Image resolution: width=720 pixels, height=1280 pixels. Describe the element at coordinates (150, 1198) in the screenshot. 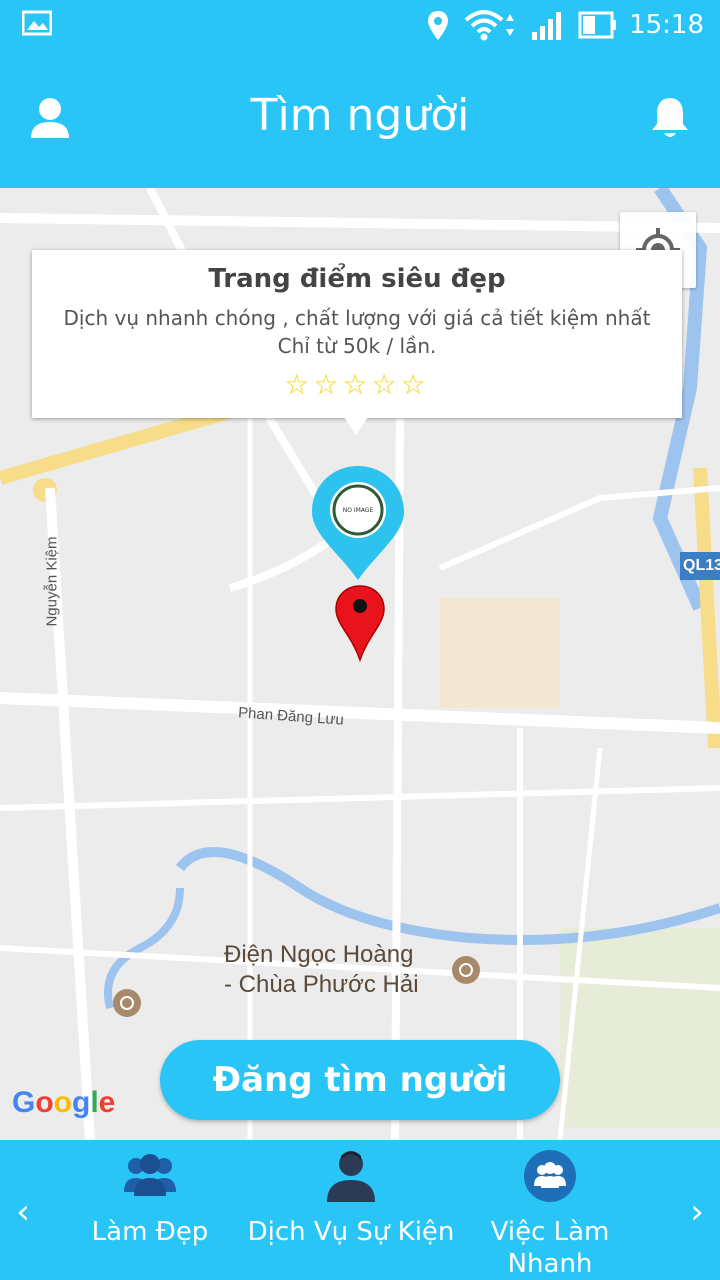

I see `nav-item-lam-dep: Làm Đẹp` at that location.